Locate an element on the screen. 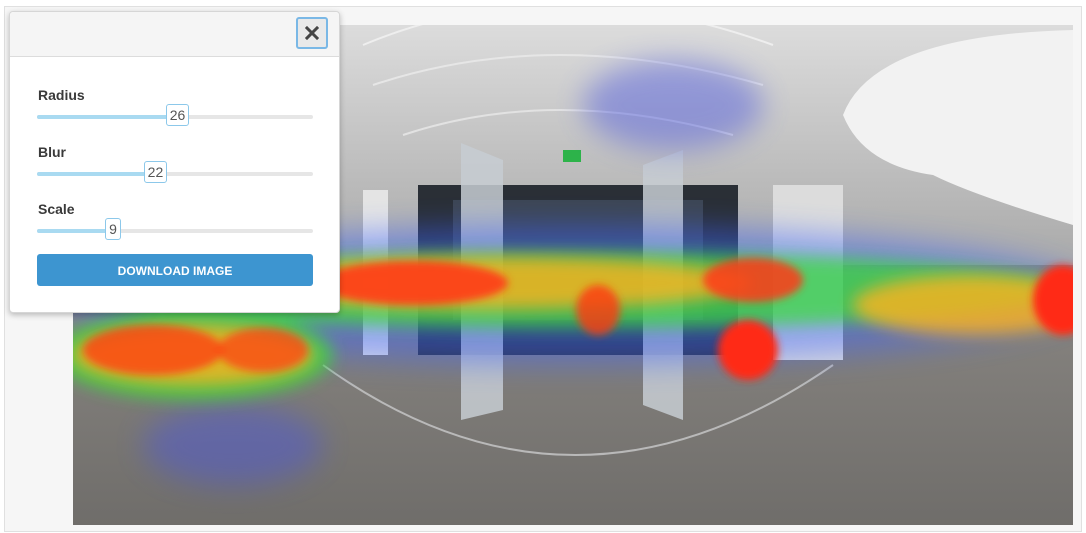  blur-slider: 22 is located at coordinates (175, 172).